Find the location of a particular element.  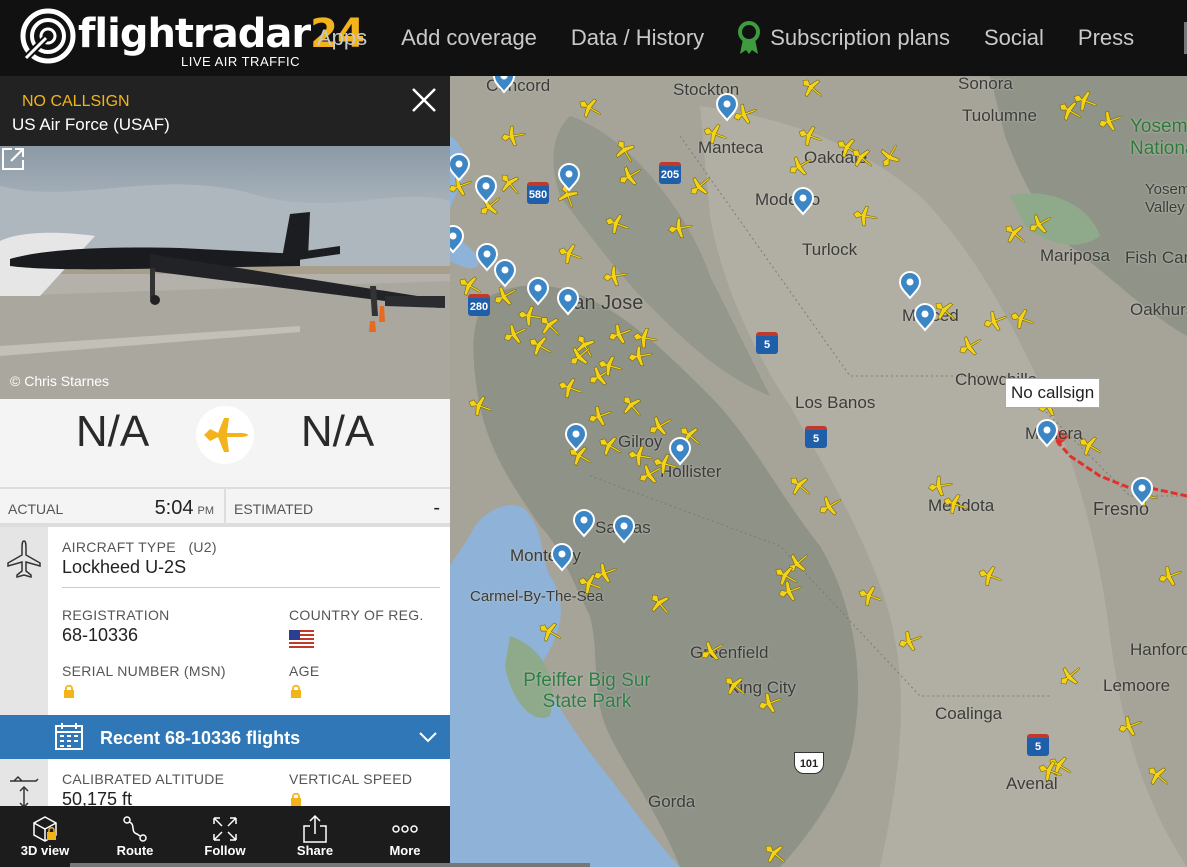

nav-add-coverage: Add coverage is located at coordinates (469, 38).